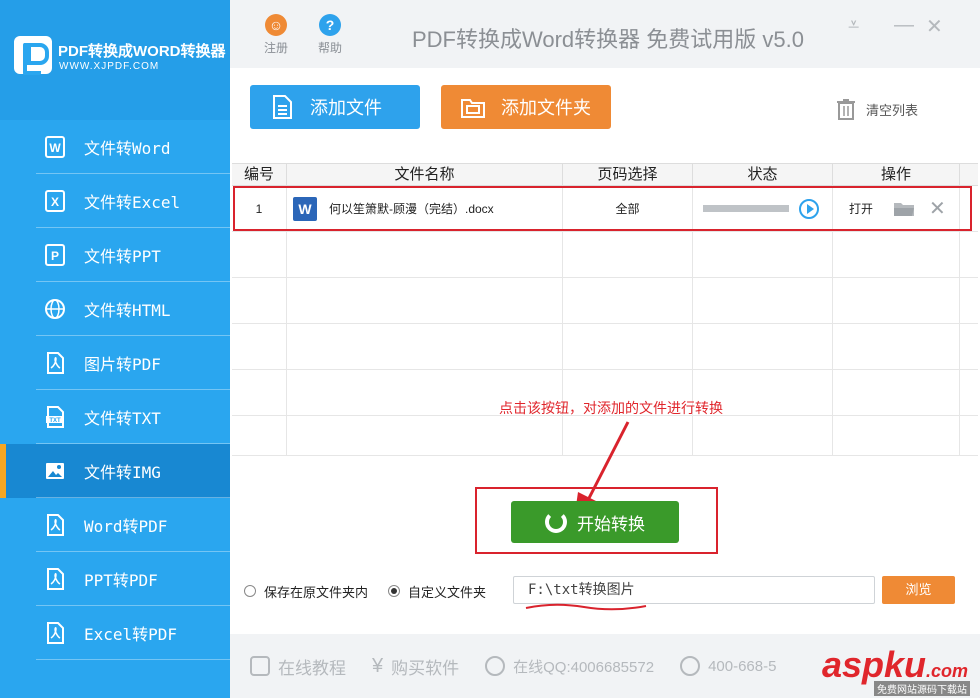  What do you see at coordinates (584, 667) in the screenshot?
I see `qq-label: 在线QQ:4006685572` at bounding box center [584, 667].